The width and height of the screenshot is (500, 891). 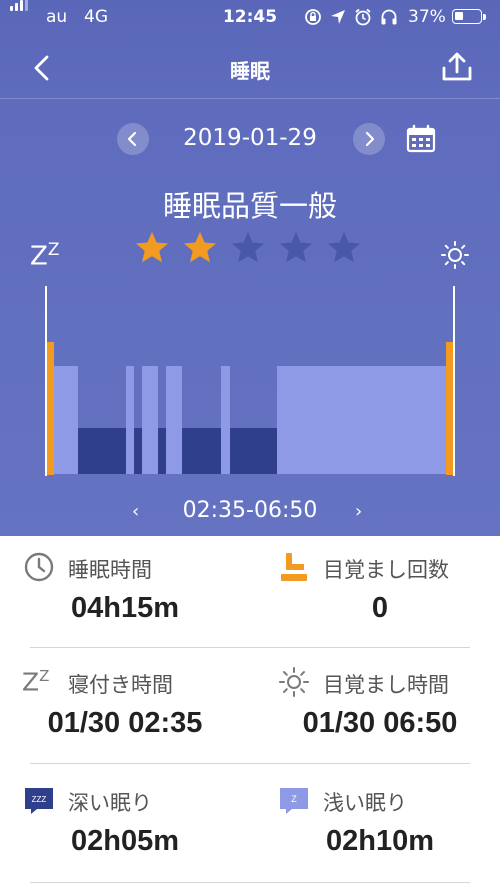 I want to click on stat-deep-sleep: ZZZ 深い眠り 02h05m, so click(x=125, y=836).